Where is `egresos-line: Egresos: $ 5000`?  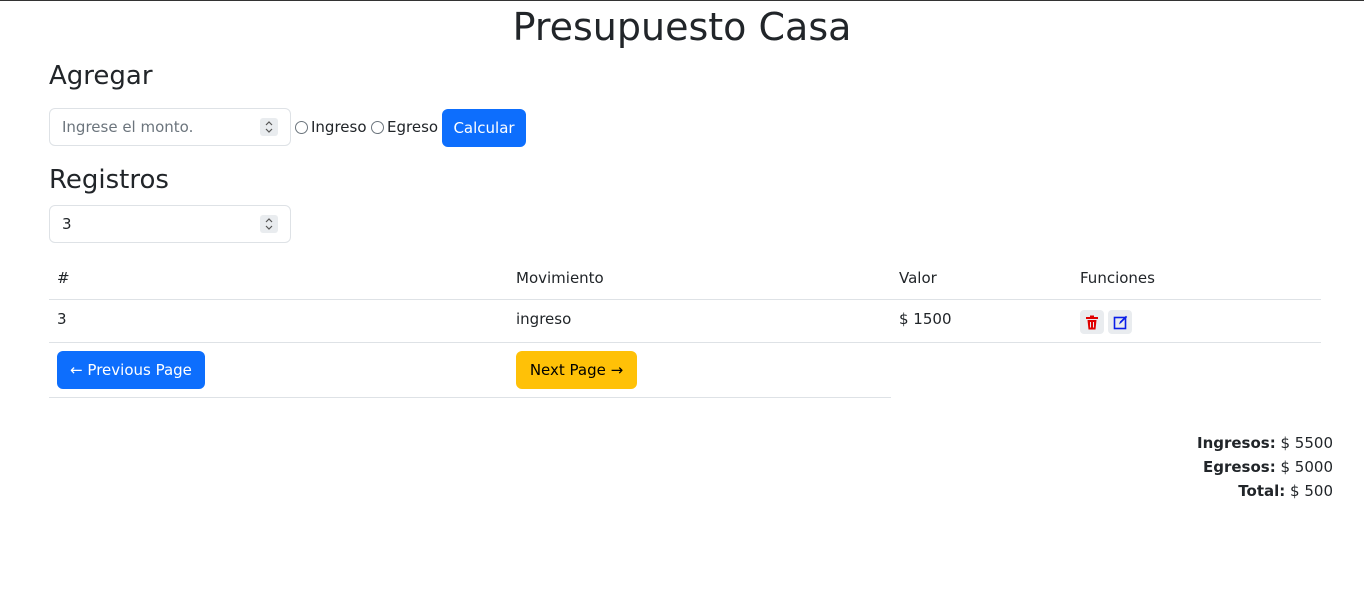
egresos-line: Egresos: $ 5000 is located at coordinates (1265, 467).